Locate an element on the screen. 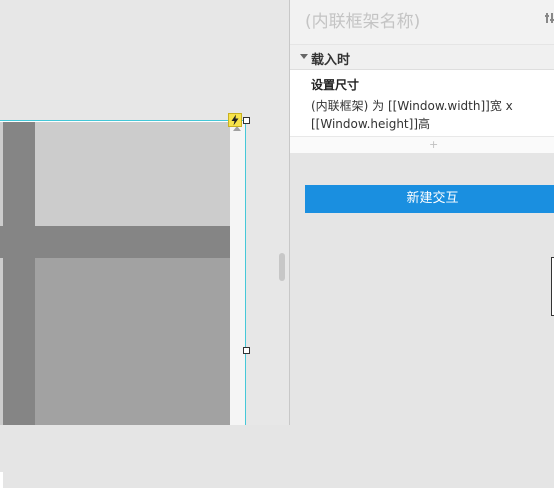  case-name: 设置尺寸 is located at coordinates (335, 84).